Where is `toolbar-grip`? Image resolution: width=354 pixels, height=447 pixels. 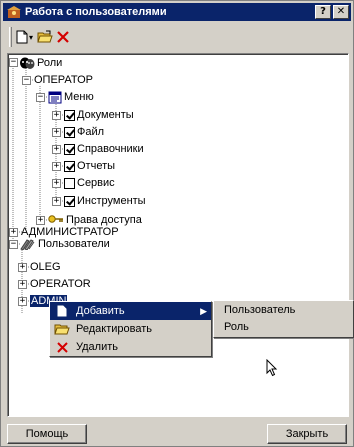
toolbar-grip is located at coordinates (10, 37).